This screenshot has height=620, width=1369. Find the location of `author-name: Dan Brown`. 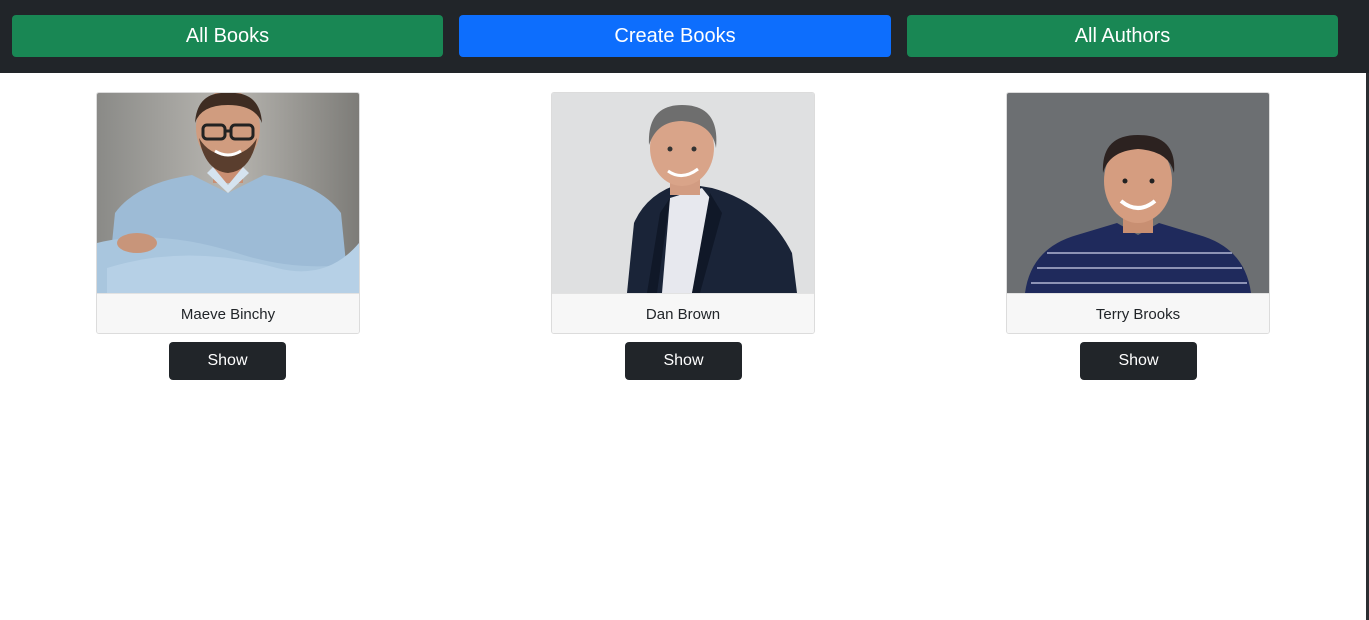

author-name: Dan Brown is located at coordinates (683, 313).